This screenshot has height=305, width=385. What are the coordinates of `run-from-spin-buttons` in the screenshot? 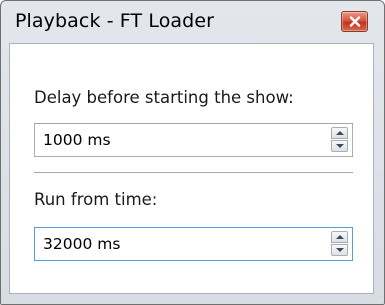 It's located at (339, 244).